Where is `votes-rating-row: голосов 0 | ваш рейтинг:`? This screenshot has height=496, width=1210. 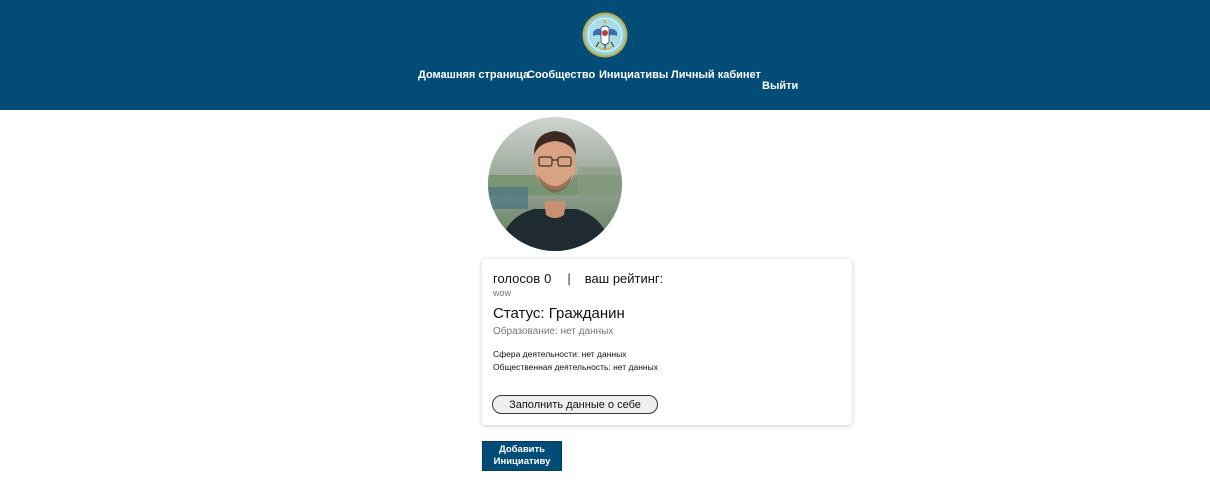 votes-rating-row: голосов 0 | ваш рейтинг: is located at coordinates (578, 278).